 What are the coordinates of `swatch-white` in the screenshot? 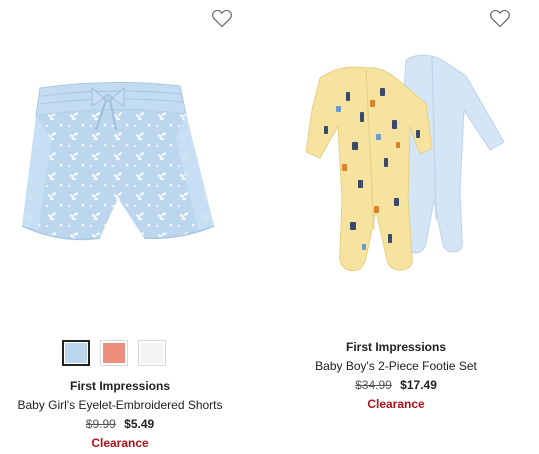 It's located at (152, 353).